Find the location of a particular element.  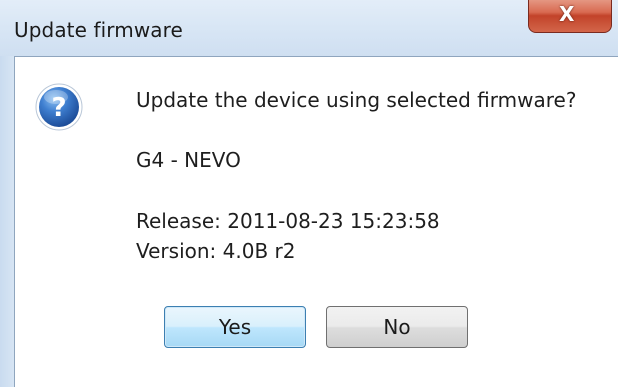

question-icon: ? is located at coordinates (59, 107).